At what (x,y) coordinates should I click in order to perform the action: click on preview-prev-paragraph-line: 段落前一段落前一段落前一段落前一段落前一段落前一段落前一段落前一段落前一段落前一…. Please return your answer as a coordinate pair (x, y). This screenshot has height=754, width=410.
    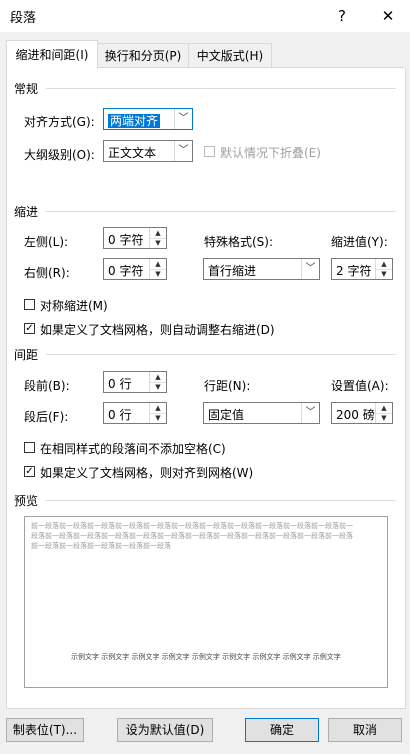
    Looking at the image, I should click on (192, 536).